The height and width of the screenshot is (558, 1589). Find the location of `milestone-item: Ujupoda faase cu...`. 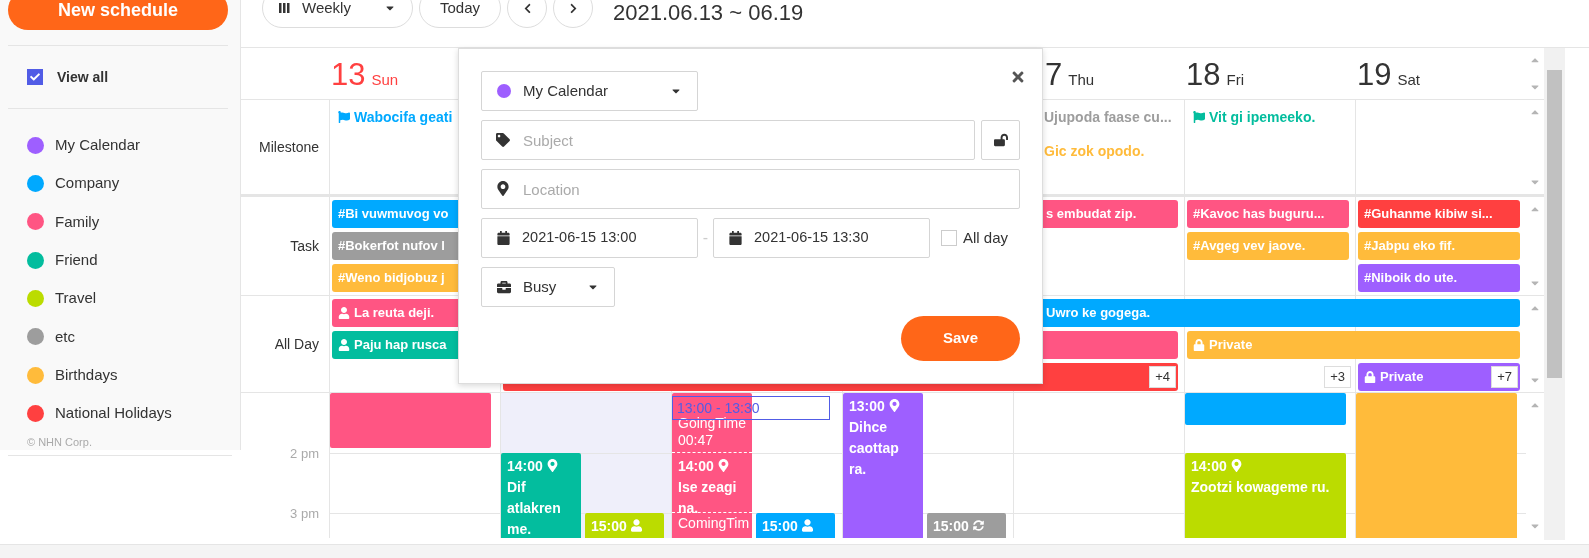

milestone-item: Ujupoda faase cu... is located at coordinates (1108, 117).